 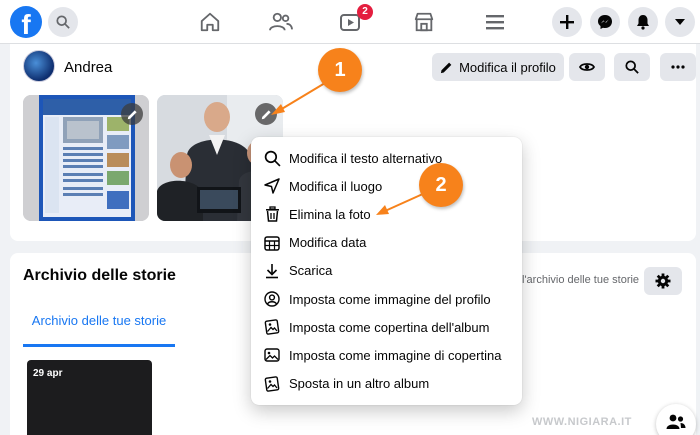 I want to click on arrow-1-head, so click(x=278, y=109).